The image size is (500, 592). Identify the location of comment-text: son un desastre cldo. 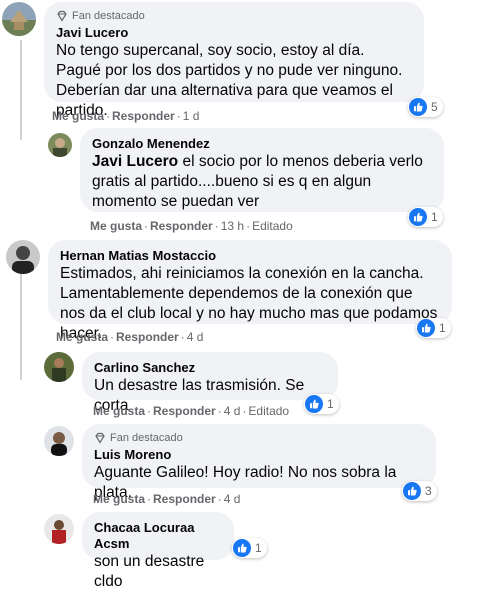
(149, 571).